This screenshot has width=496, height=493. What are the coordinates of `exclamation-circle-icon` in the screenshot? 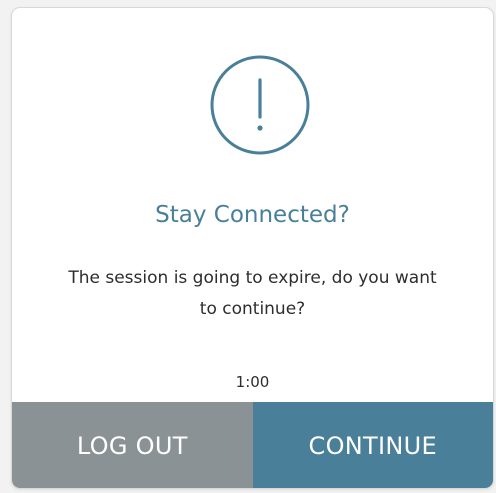 It's located at (260, 105).